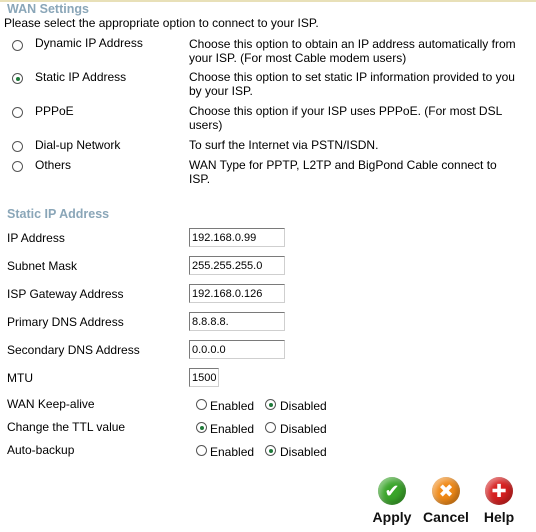 The height and width of the screenshot is (532, 536). I want to click on apply-button: ✔ Apply, so click(392, 501).